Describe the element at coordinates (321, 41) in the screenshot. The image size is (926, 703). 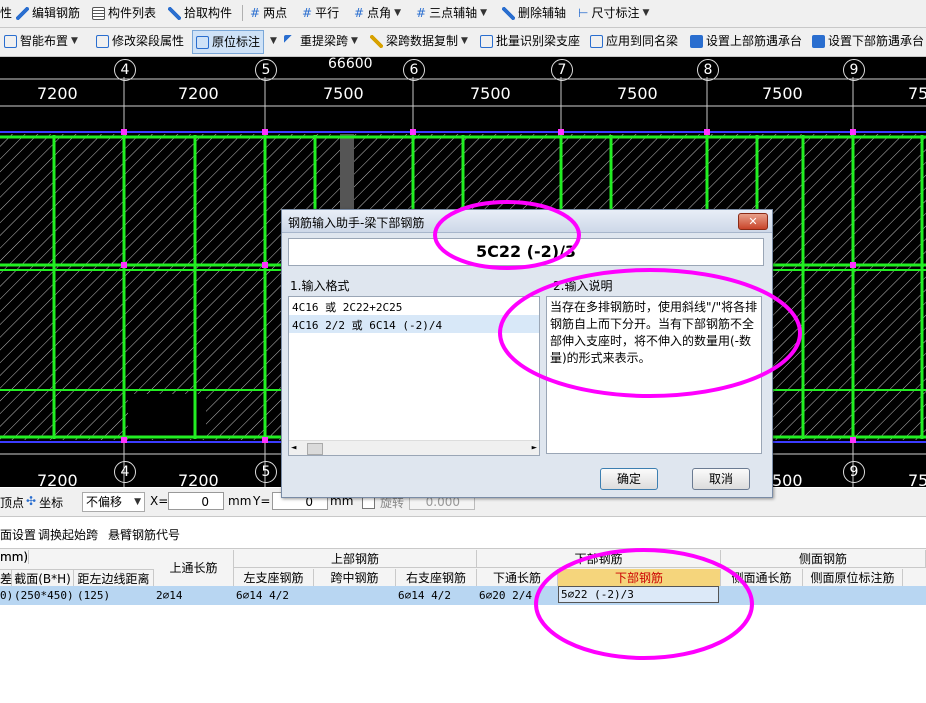
I see `re-extract-span-button: 重提梁跨 ▼` at that location.